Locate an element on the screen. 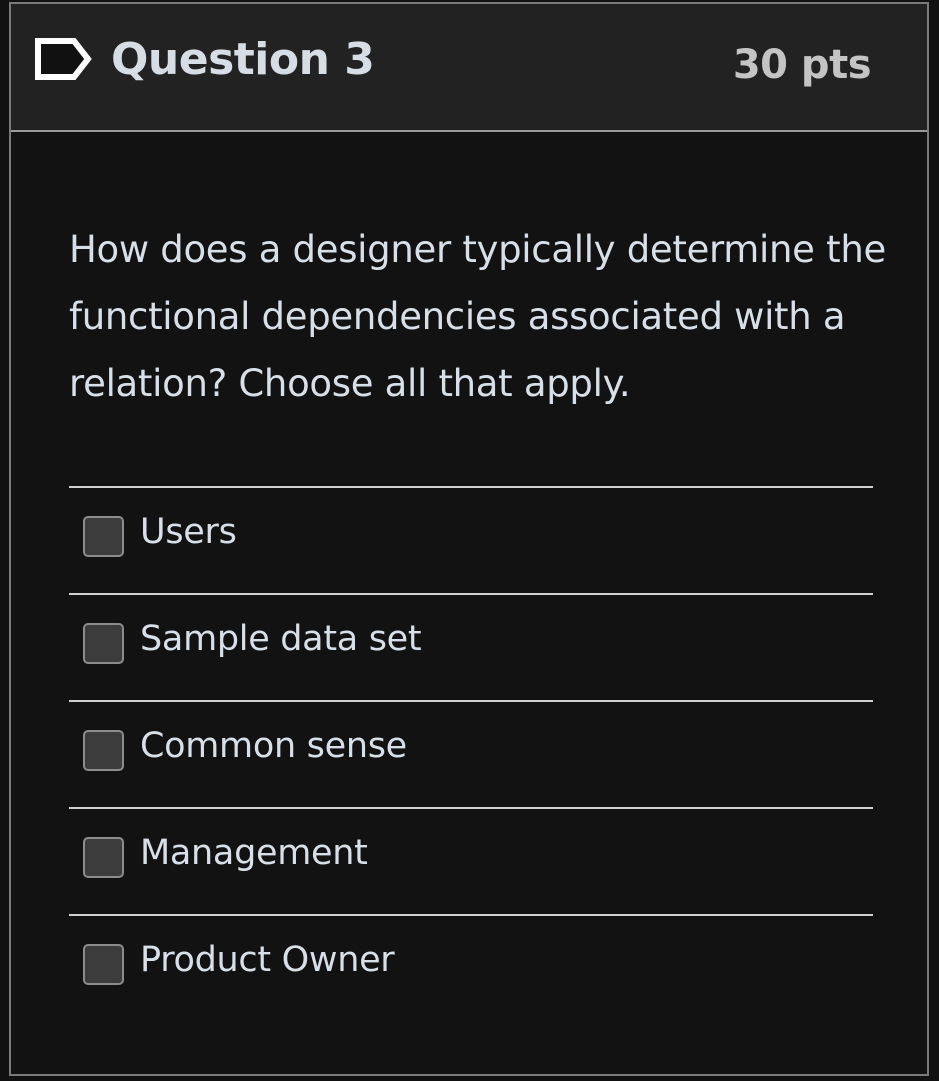  answer-option: Users is located at coordinates (471, 539).